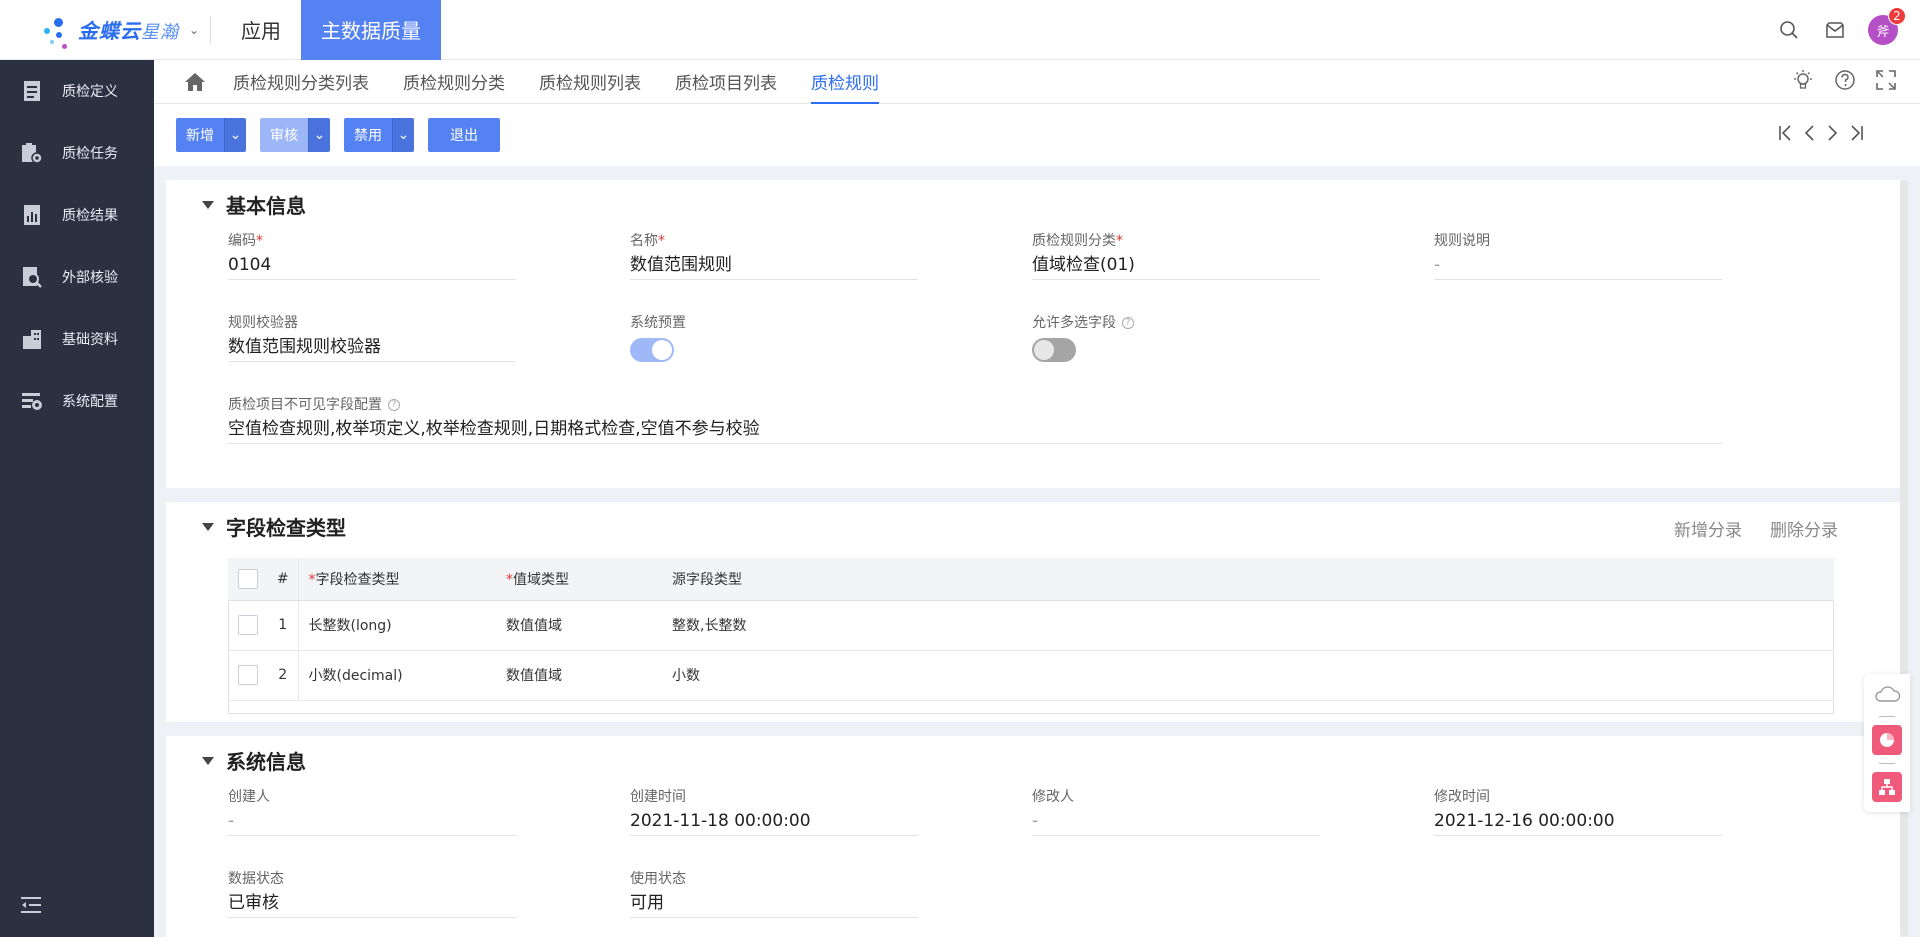 This screenshot has height=937, width=1920. What do you see at coordinates (1835, 30) in the screenshot?
I see `inbox-icon` at bounding box center [1835, 30].